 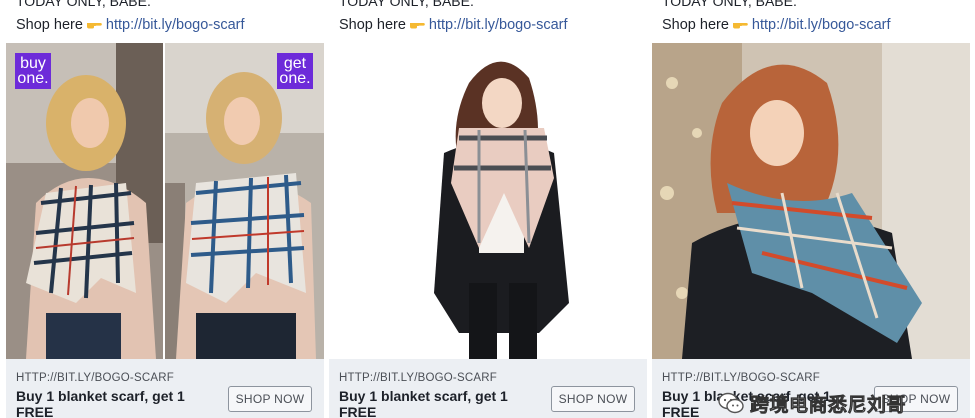 I want to click on buy-one-badge: buy one., so click(x=33, y=71).